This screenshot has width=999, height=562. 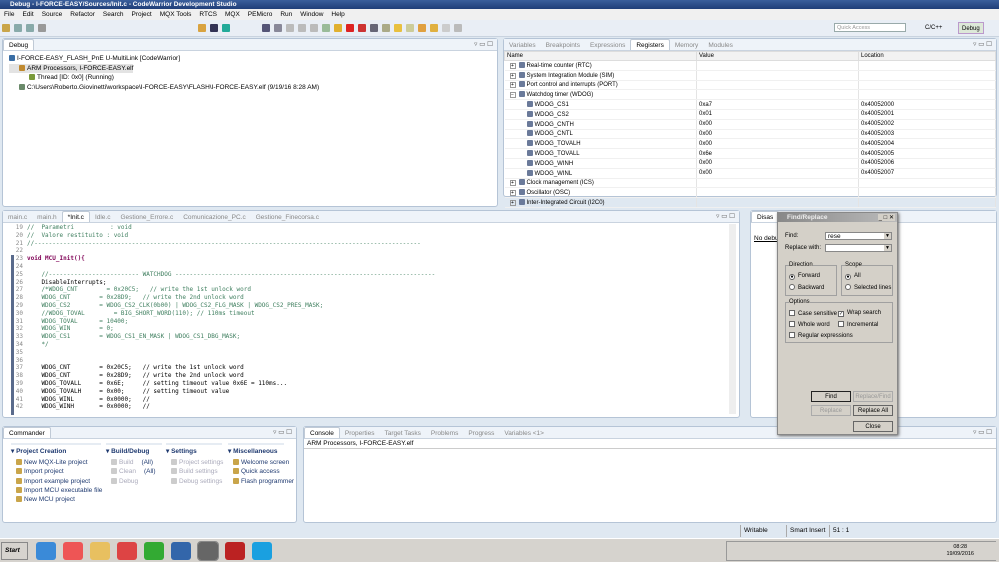 What do you see at coordinates (868, 287) in the screenshot?
I see `radio-selected-lines: Selected lines` at bounding box center [868, 287].